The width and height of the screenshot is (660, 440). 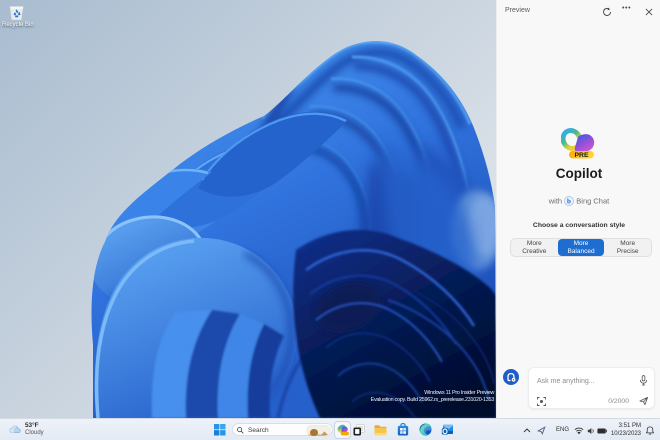 What do you see at coordinates (582, 155) in the screenshot?
I see `svg-text: PRE` at bounding box center [582, 155].